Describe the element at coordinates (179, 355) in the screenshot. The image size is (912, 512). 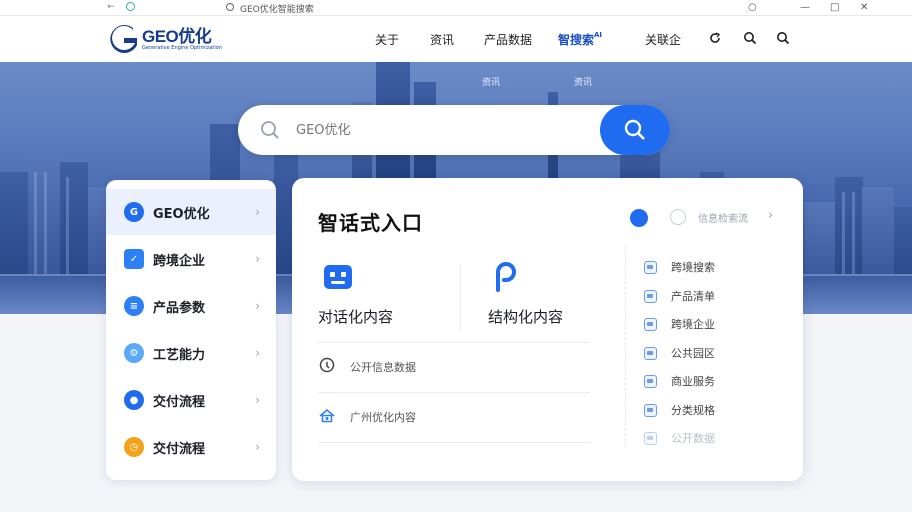
I see `sidebar-item-label: 工艺能力` at that location.